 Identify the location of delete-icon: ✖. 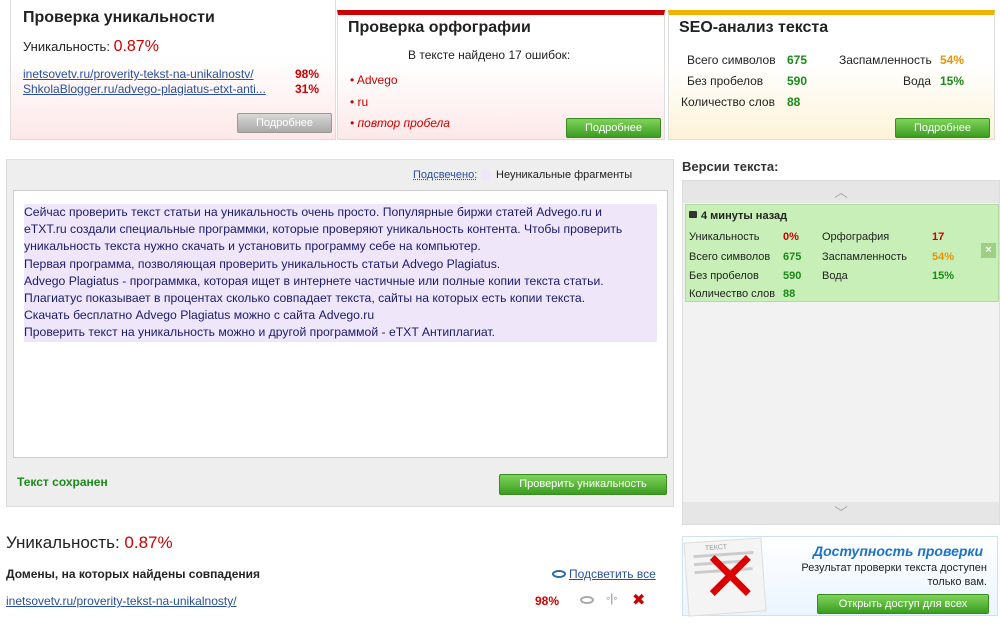
(638, 600).